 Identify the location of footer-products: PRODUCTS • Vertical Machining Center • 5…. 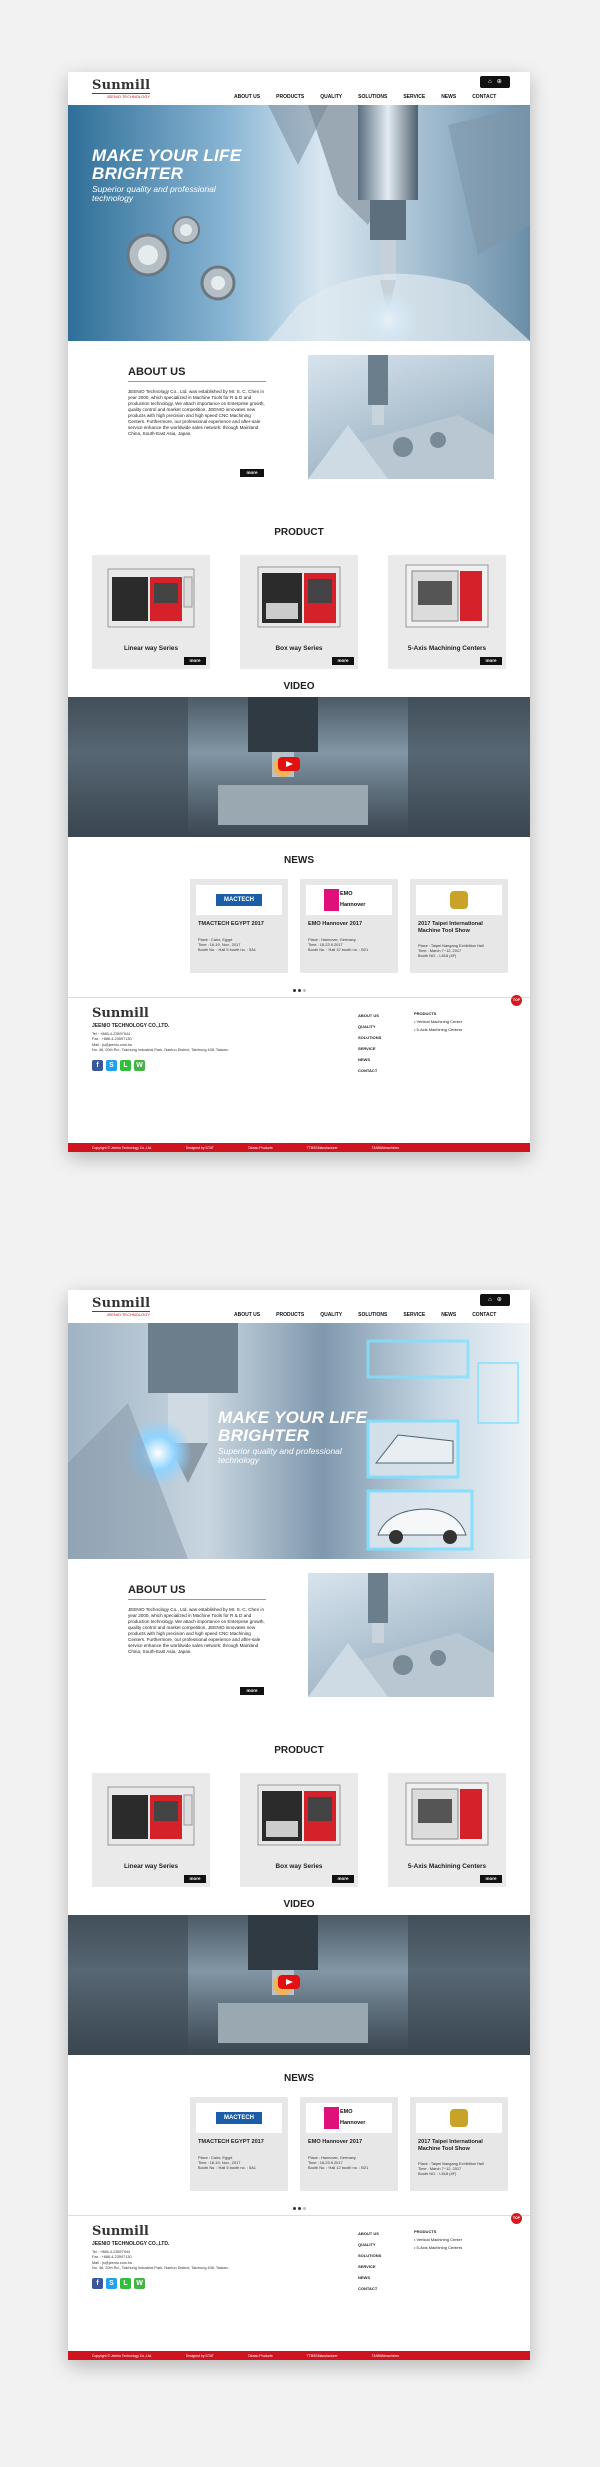
(438, 2239).